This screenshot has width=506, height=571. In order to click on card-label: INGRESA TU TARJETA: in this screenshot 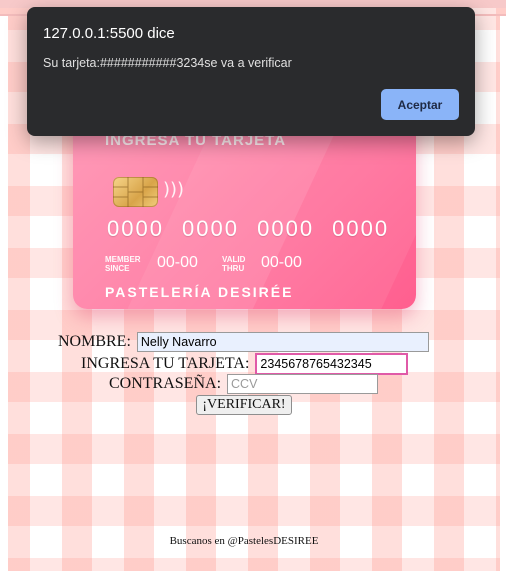, I will do `click(165, 363)`.